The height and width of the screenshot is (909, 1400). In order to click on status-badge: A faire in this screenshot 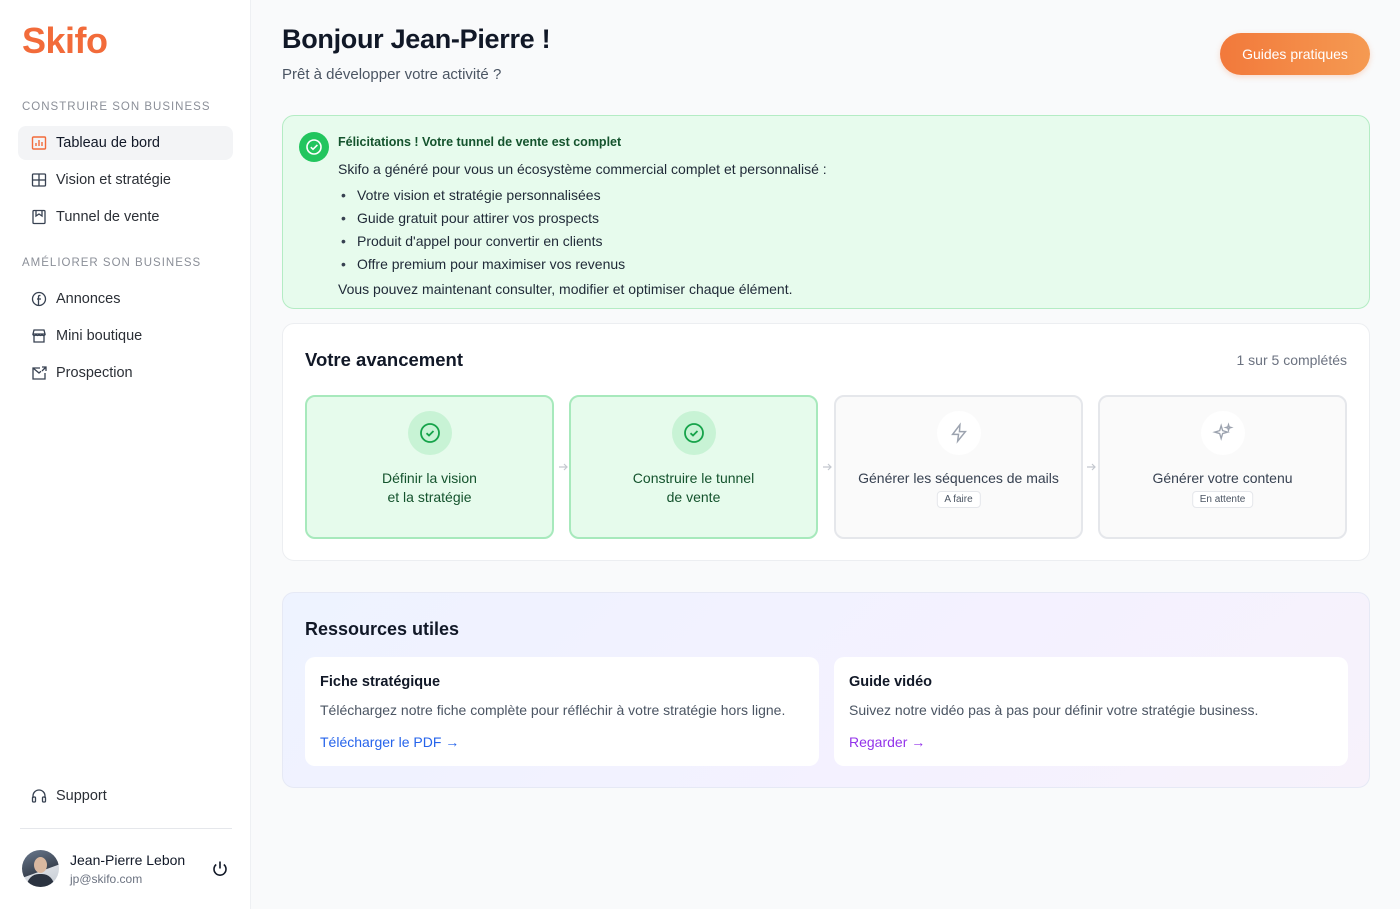, I will do `click(958, 499)`.